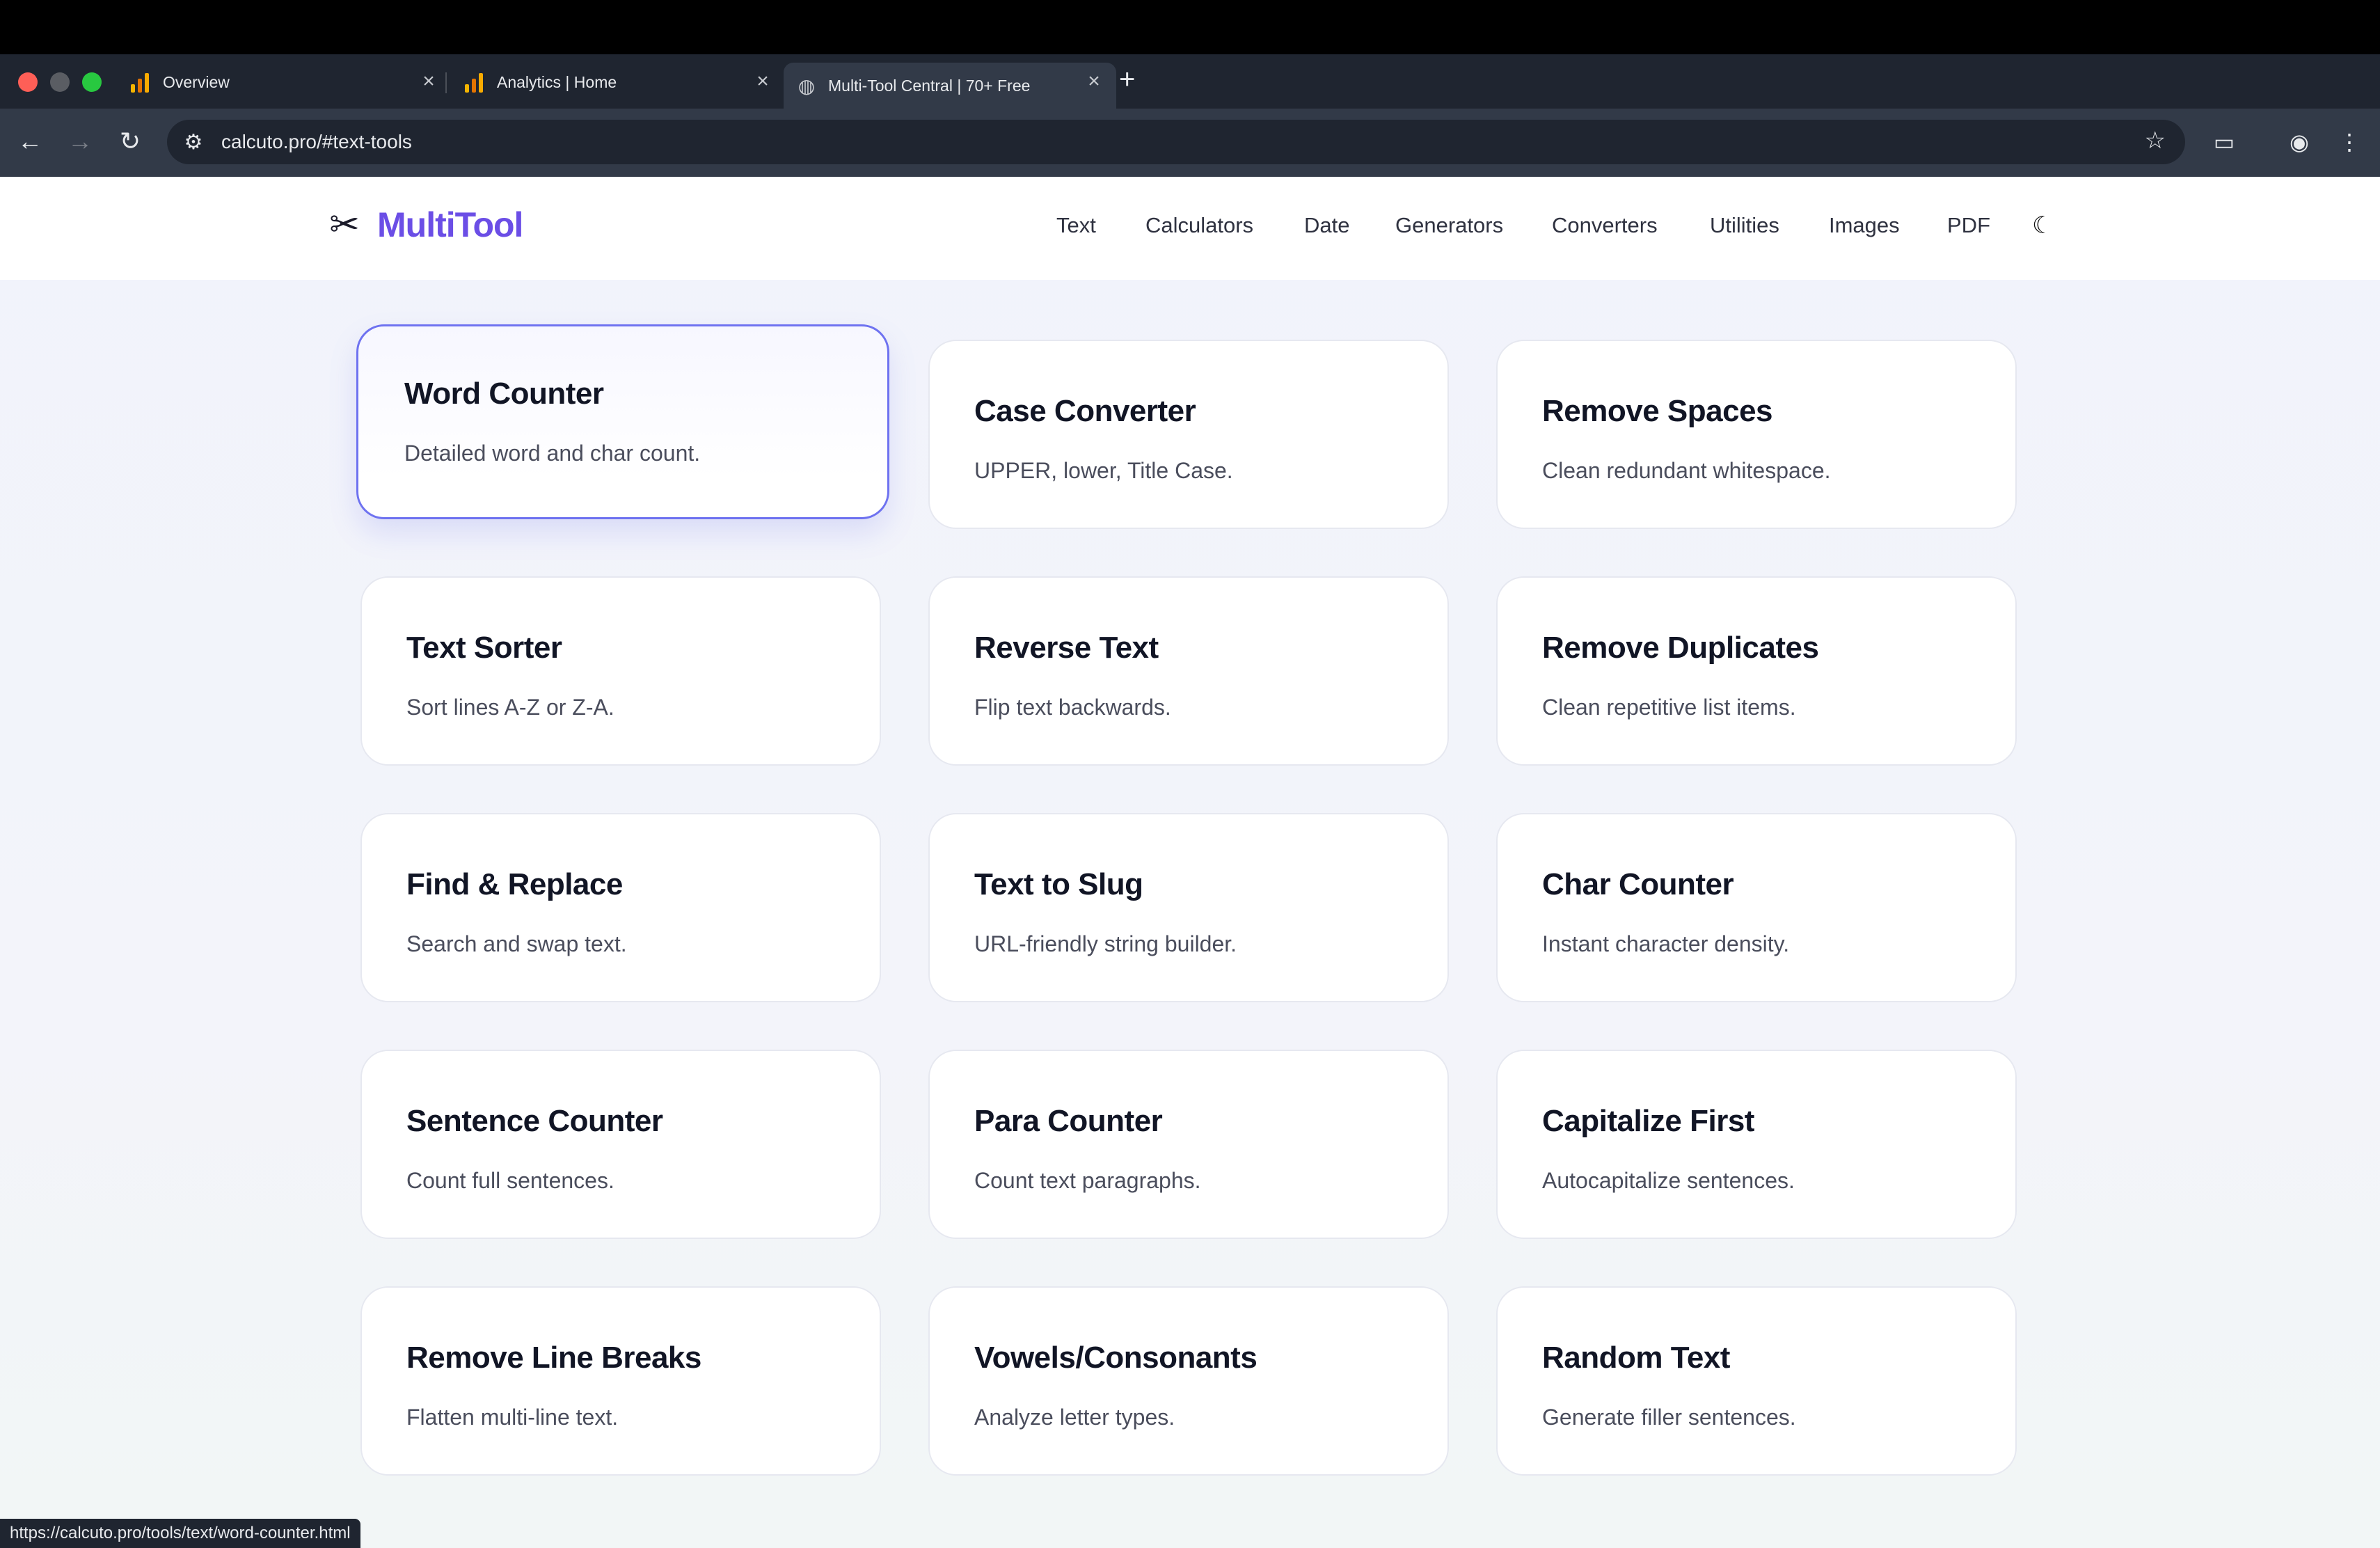 The image size is (2380, 1548). I want to click on card-description: Search and swap text., so click(516, 943).